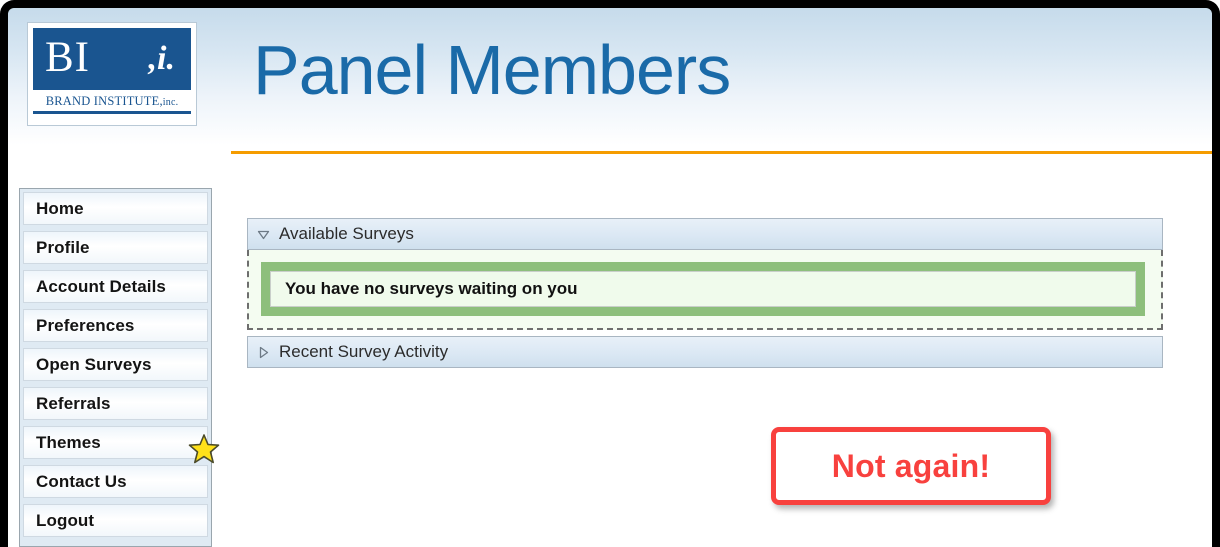  What do you see at coordinates (346, 233) in the screenshot?
I see `panel-title: Available Surveys` at bounding box center [346, 233].